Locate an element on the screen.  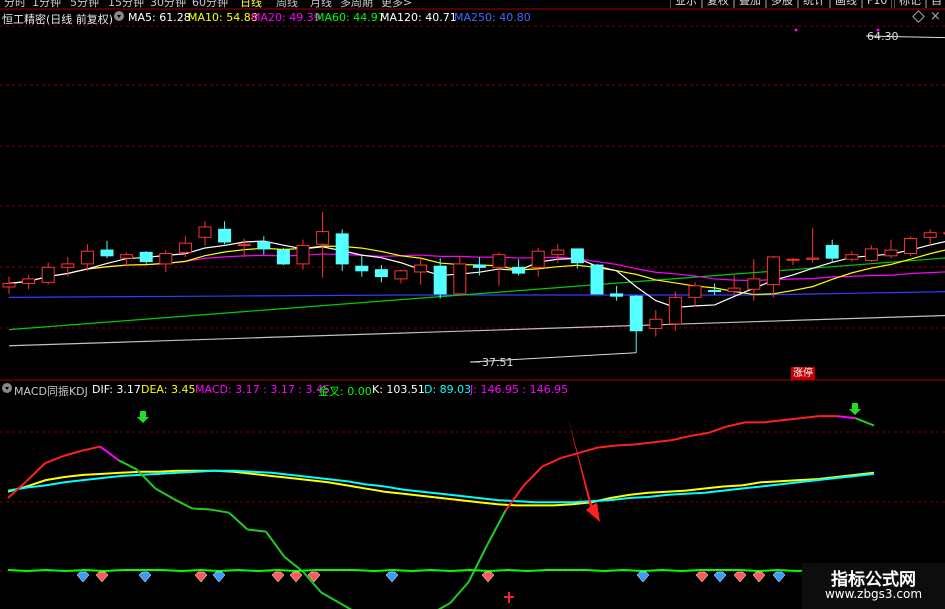
ma250-line is located at coordinates (476, 294).